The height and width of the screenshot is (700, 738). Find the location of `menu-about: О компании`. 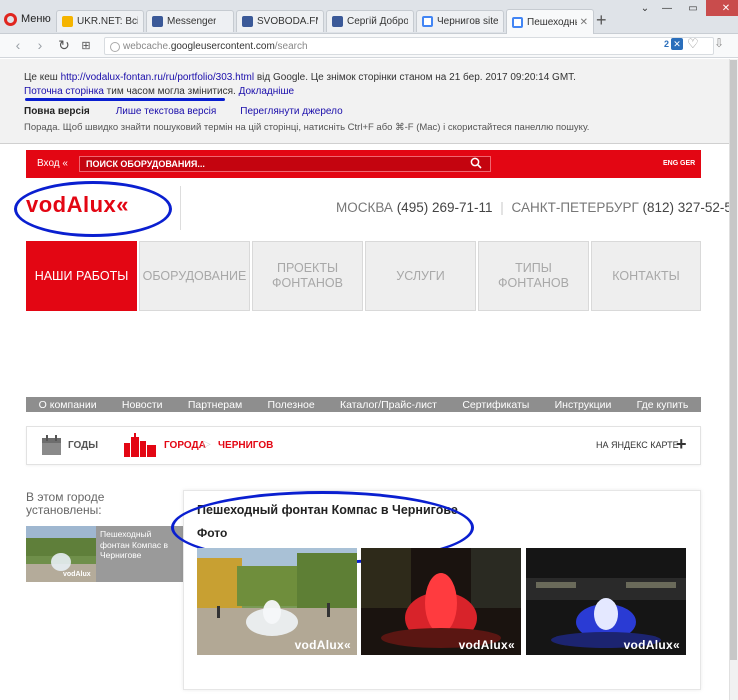

menu-about: О компании is located at coordinates (68, 405).